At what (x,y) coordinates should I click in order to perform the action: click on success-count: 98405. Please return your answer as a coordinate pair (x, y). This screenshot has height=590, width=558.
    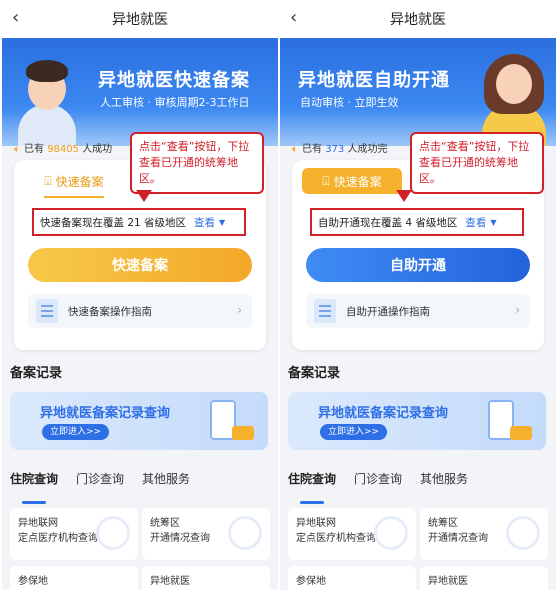
    Looking at the image, I should click on (63, 149).